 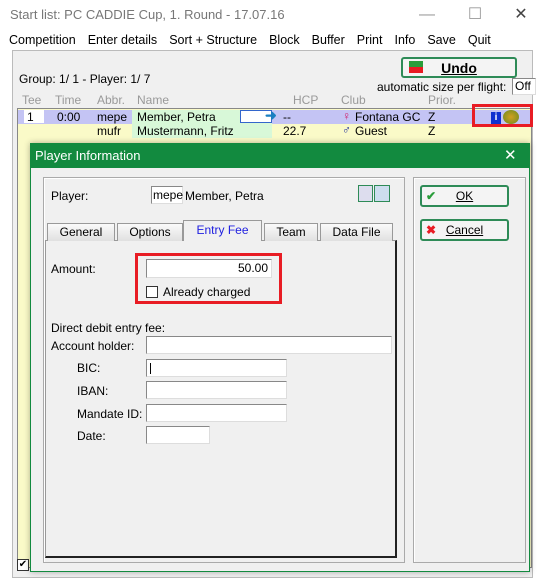 What do you see at coordinates (370, 40) in the screenshot?
I see `menu-print: Print` at bounding box center [370, 40].